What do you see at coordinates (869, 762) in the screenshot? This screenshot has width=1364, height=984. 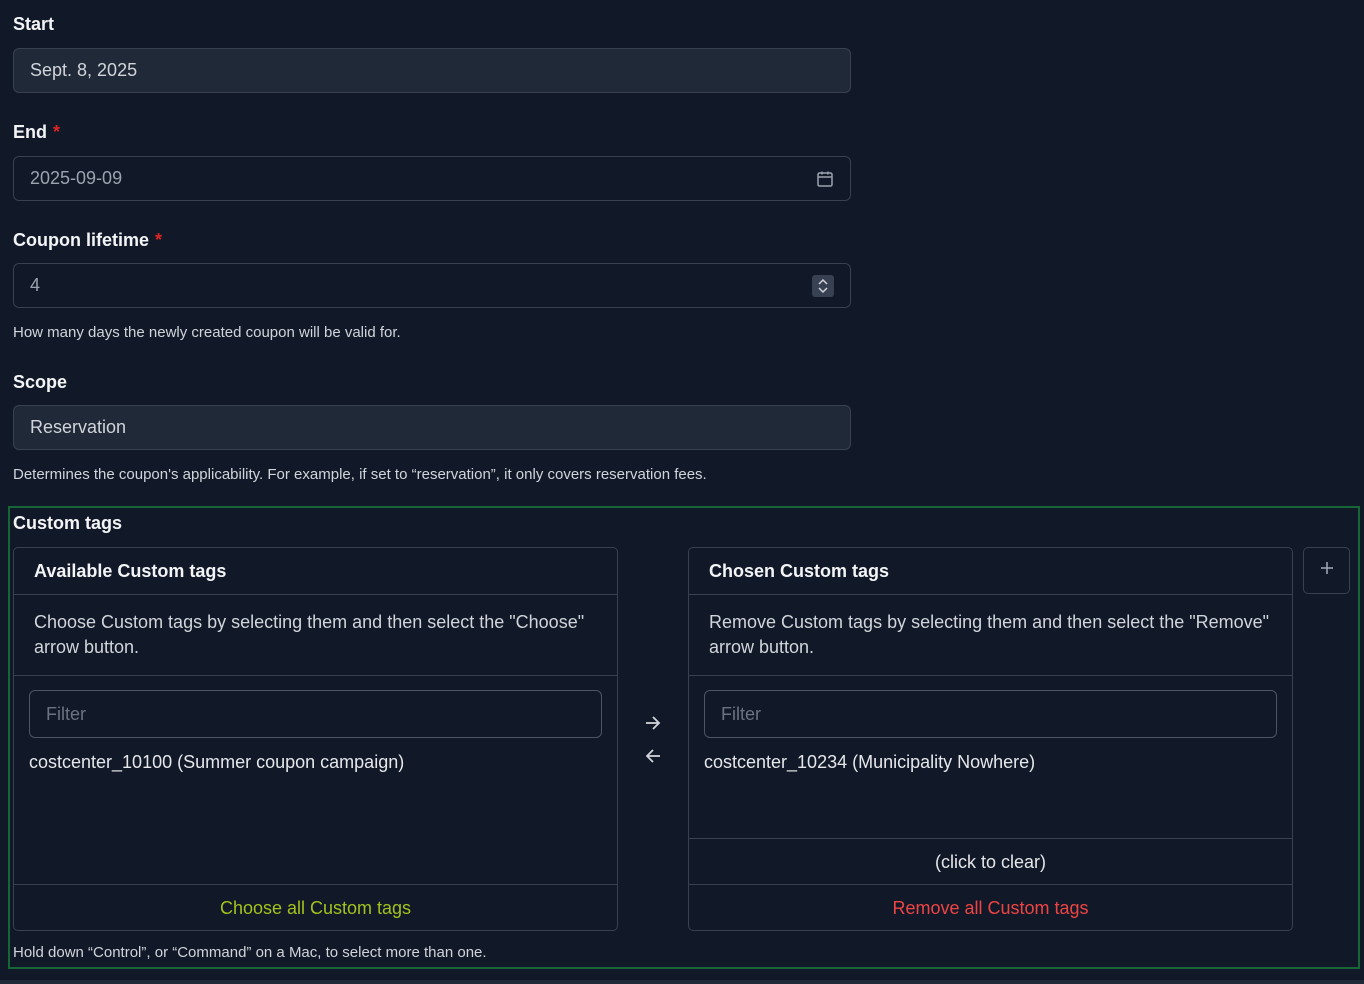 I see `chosen-tag-option: costcenter_10234 (Municipality Nowhere)` at bounding box center [869, 762].